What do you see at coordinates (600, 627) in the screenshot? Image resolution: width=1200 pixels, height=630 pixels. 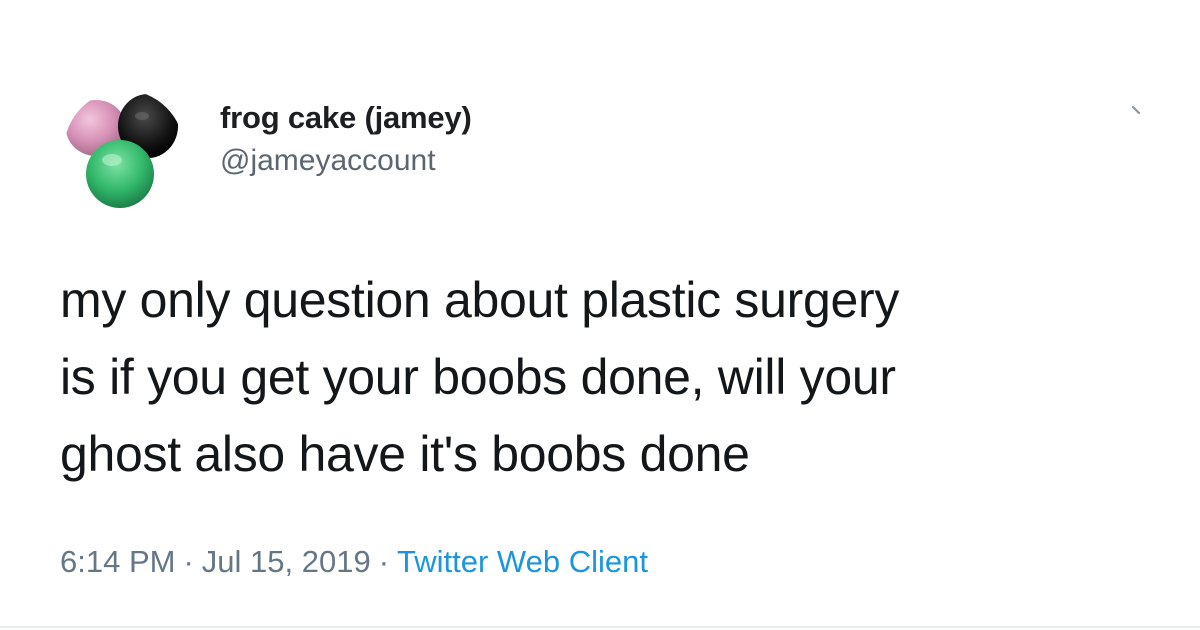 I see `divider` at bounding box center [600, 627].